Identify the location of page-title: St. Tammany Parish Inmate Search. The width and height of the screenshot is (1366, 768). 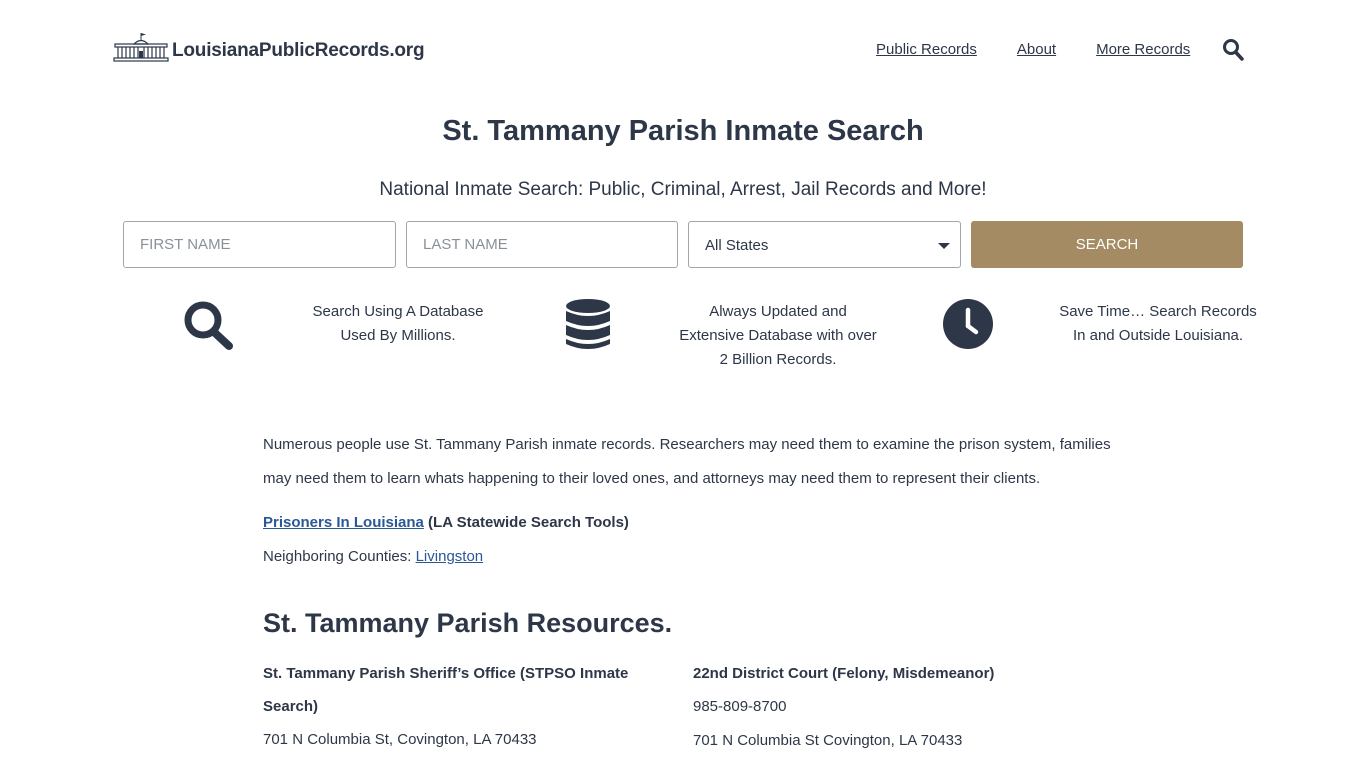
(683, 131).